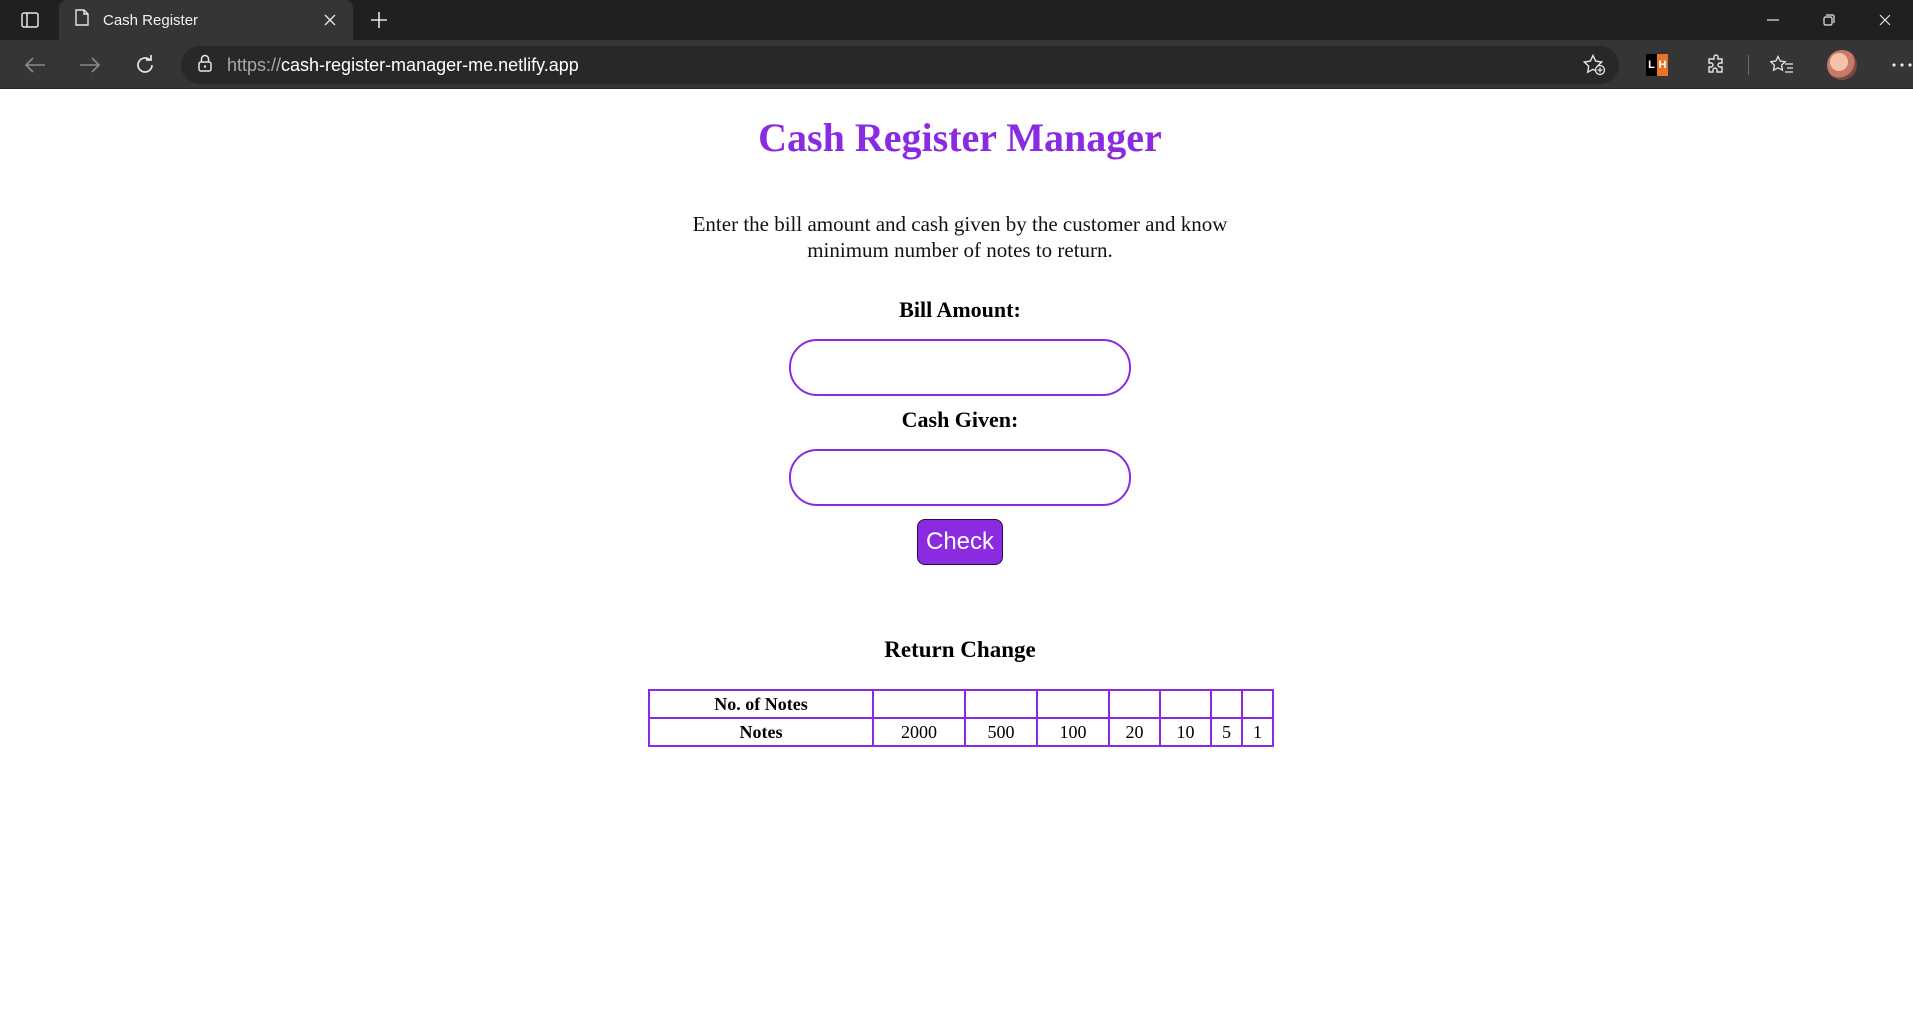 The image size is (1913, 1023). I want to click on check-button: Check, so click(960, 542).